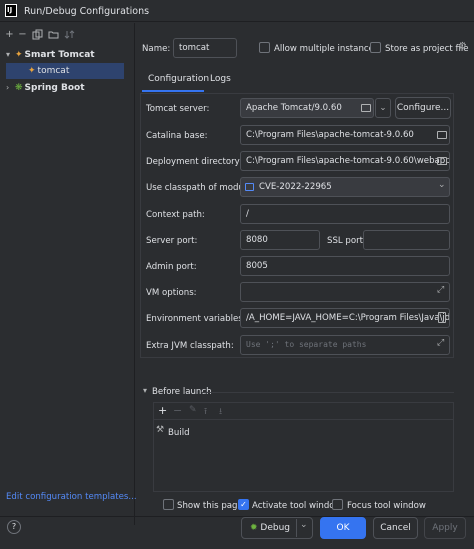 This screenshot has width=474, height=549. What do you see at coordinates (427, 49) in the screenshot?
I see `store-as-project-file-label: Store as project file` at bounding box center [427, 49].